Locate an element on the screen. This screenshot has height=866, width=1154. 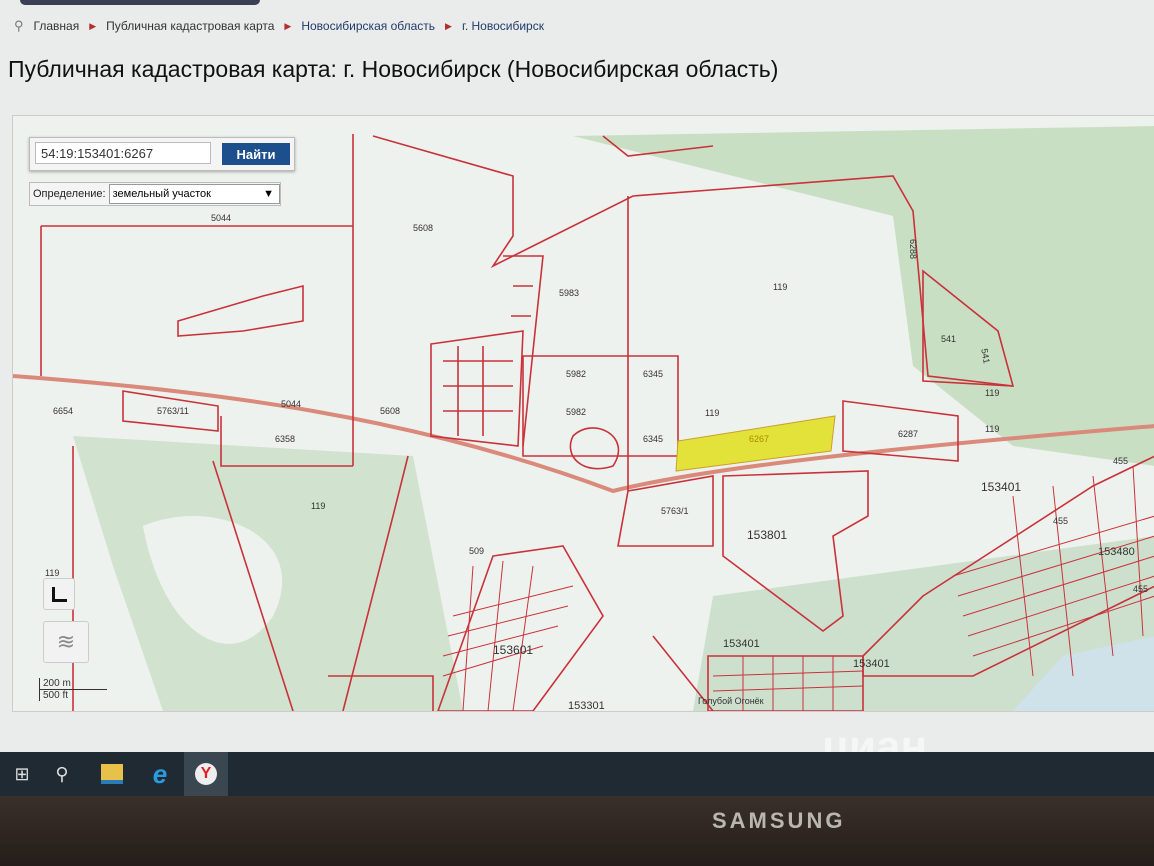
scale-metric: 200 m is located at coordinates (73, 684).